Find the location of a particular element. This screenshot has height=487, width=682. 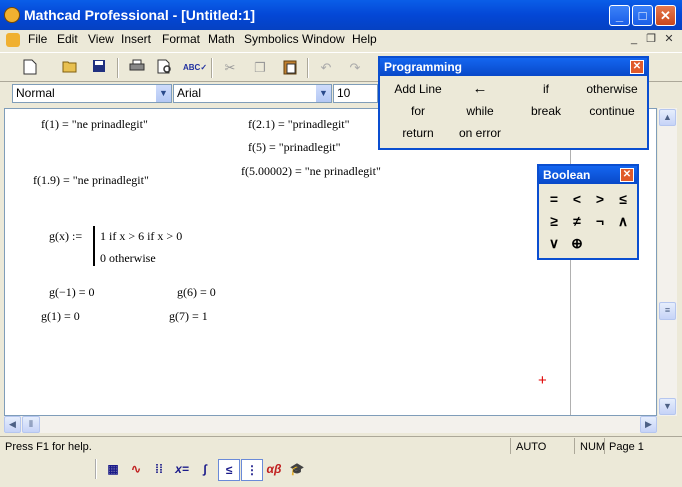

math-region: f(5) = "prinadlegit" is located at coordinates (294, 147).